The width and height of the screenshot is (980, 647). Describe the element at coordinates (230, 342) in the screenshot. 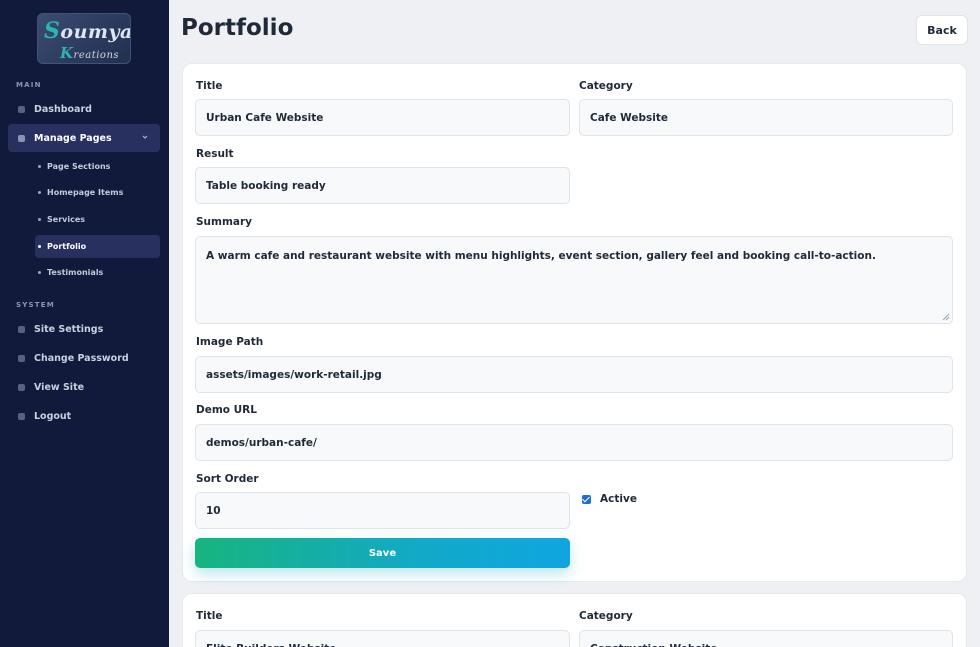

I see `image-path-label: Image Path` at that location.